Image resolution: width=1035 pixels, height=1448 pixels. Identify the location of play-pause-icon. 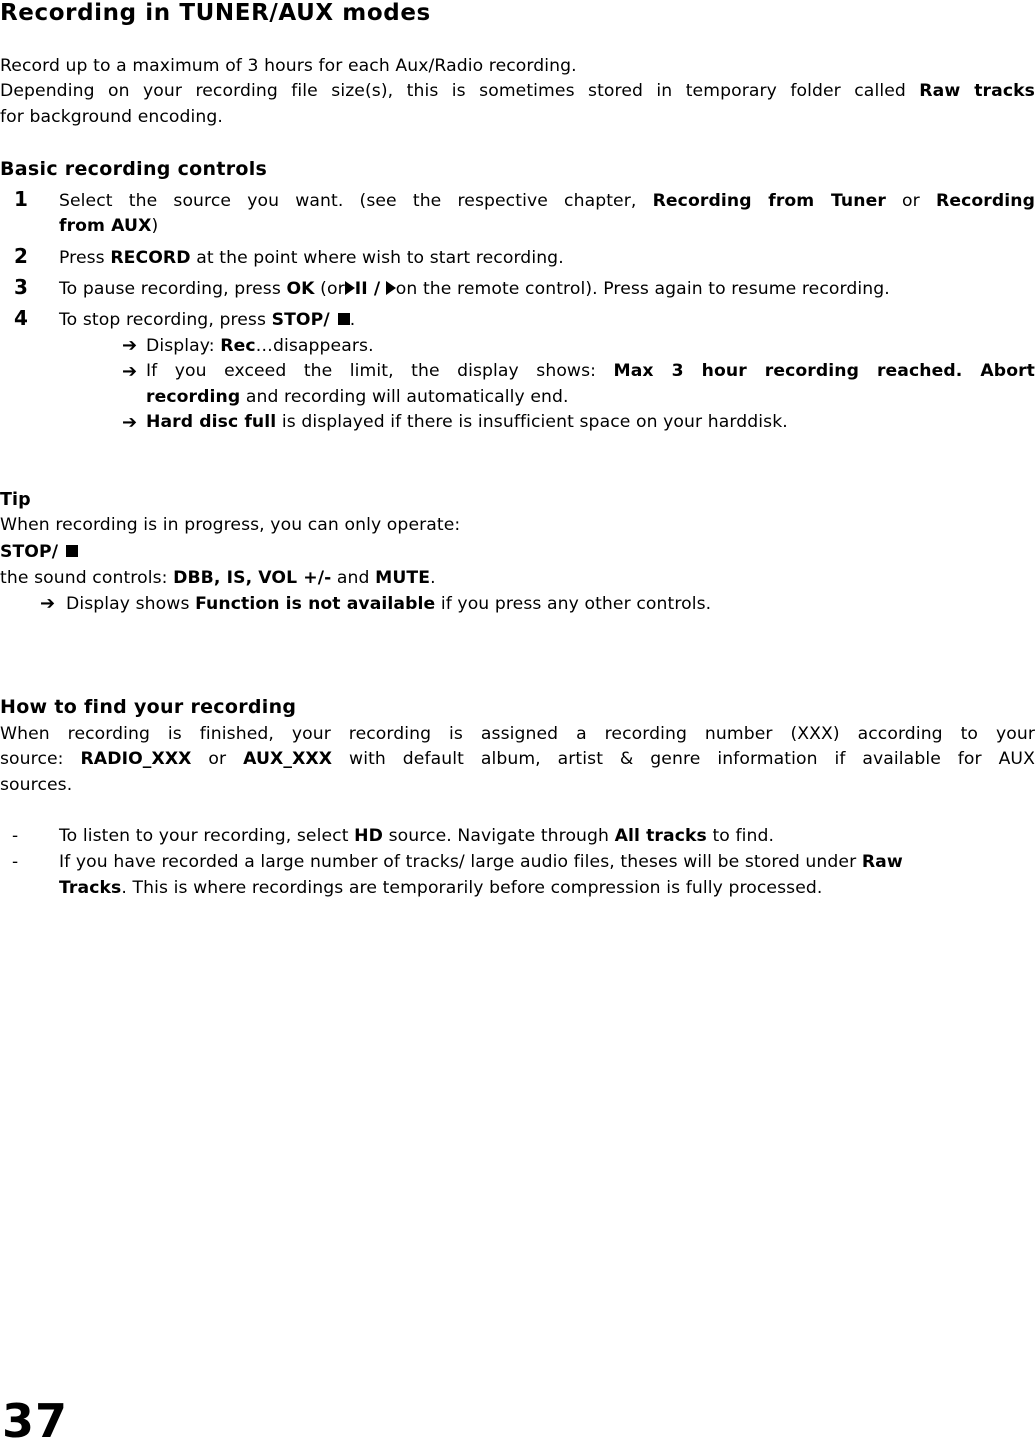
(349, 288).